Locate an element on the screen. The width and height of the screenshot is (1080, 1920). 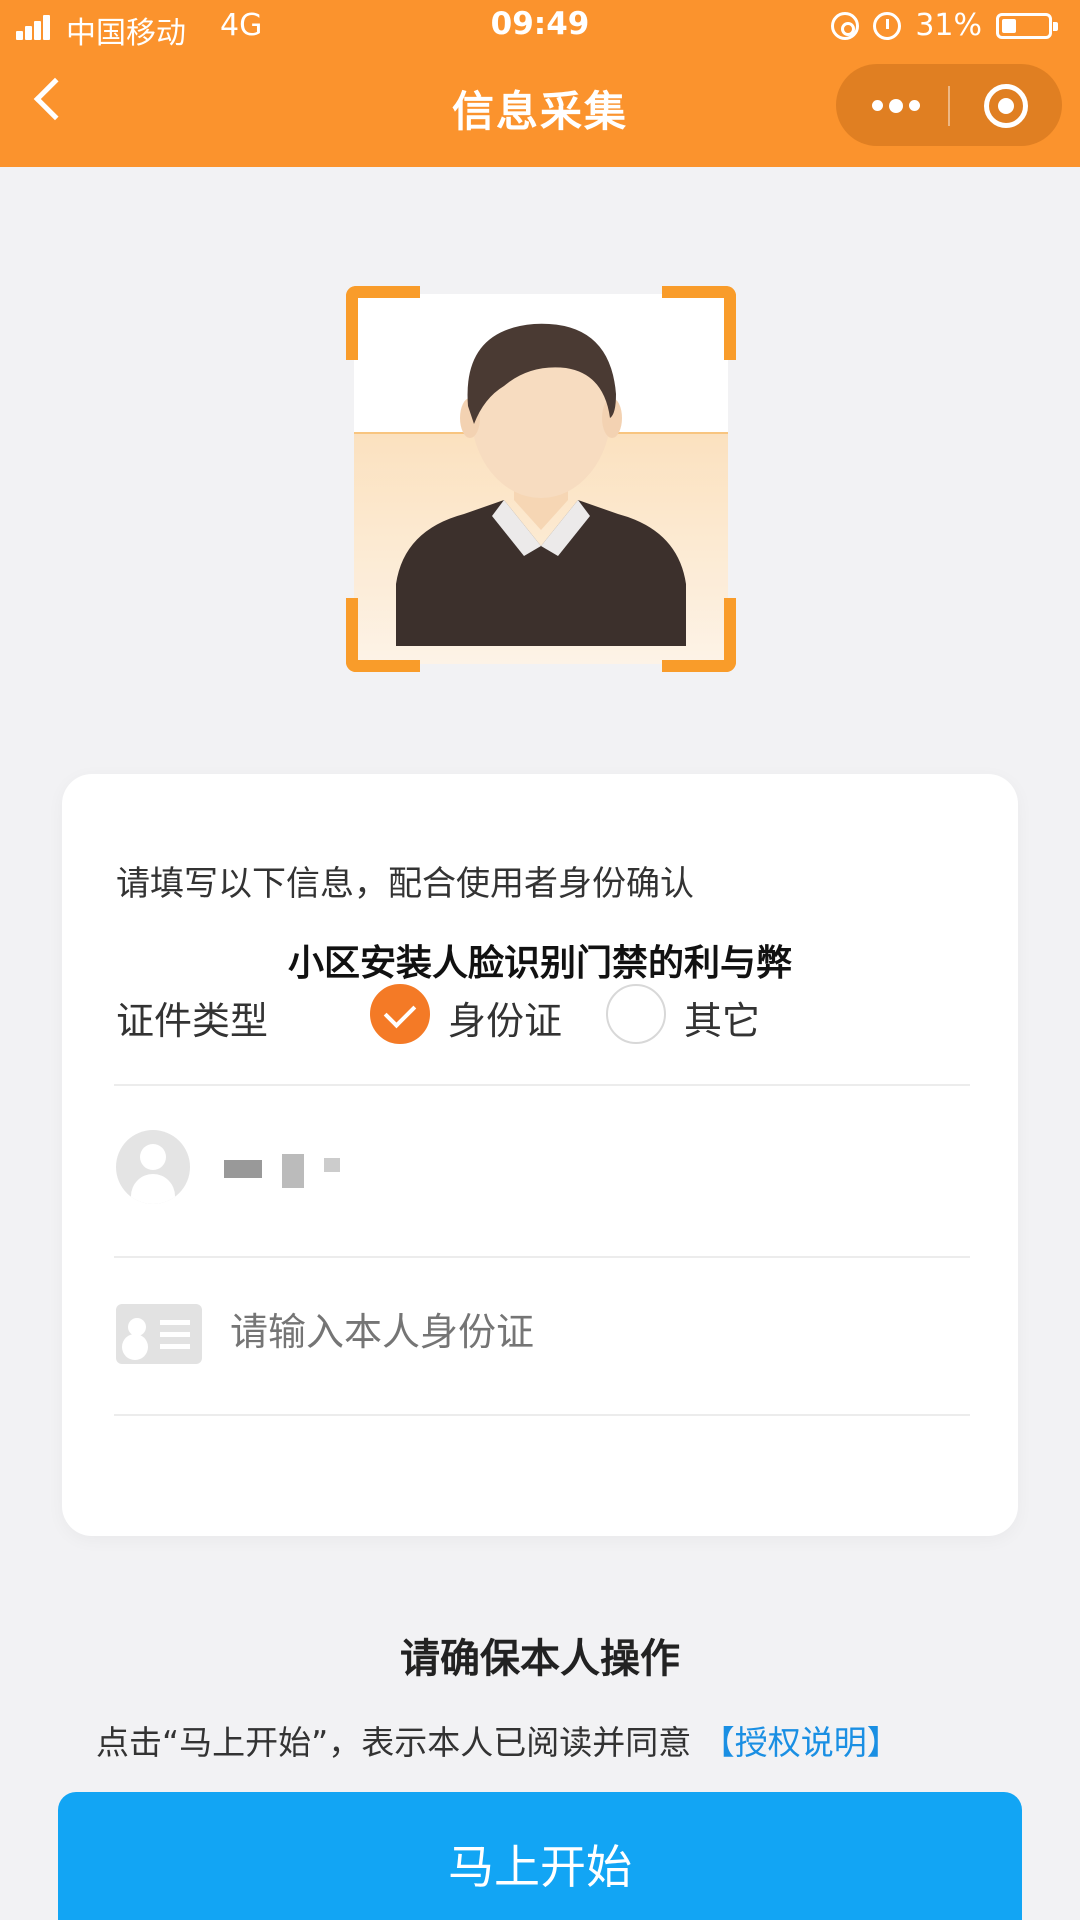
battery-icon is located at coordinates (1027, 25).